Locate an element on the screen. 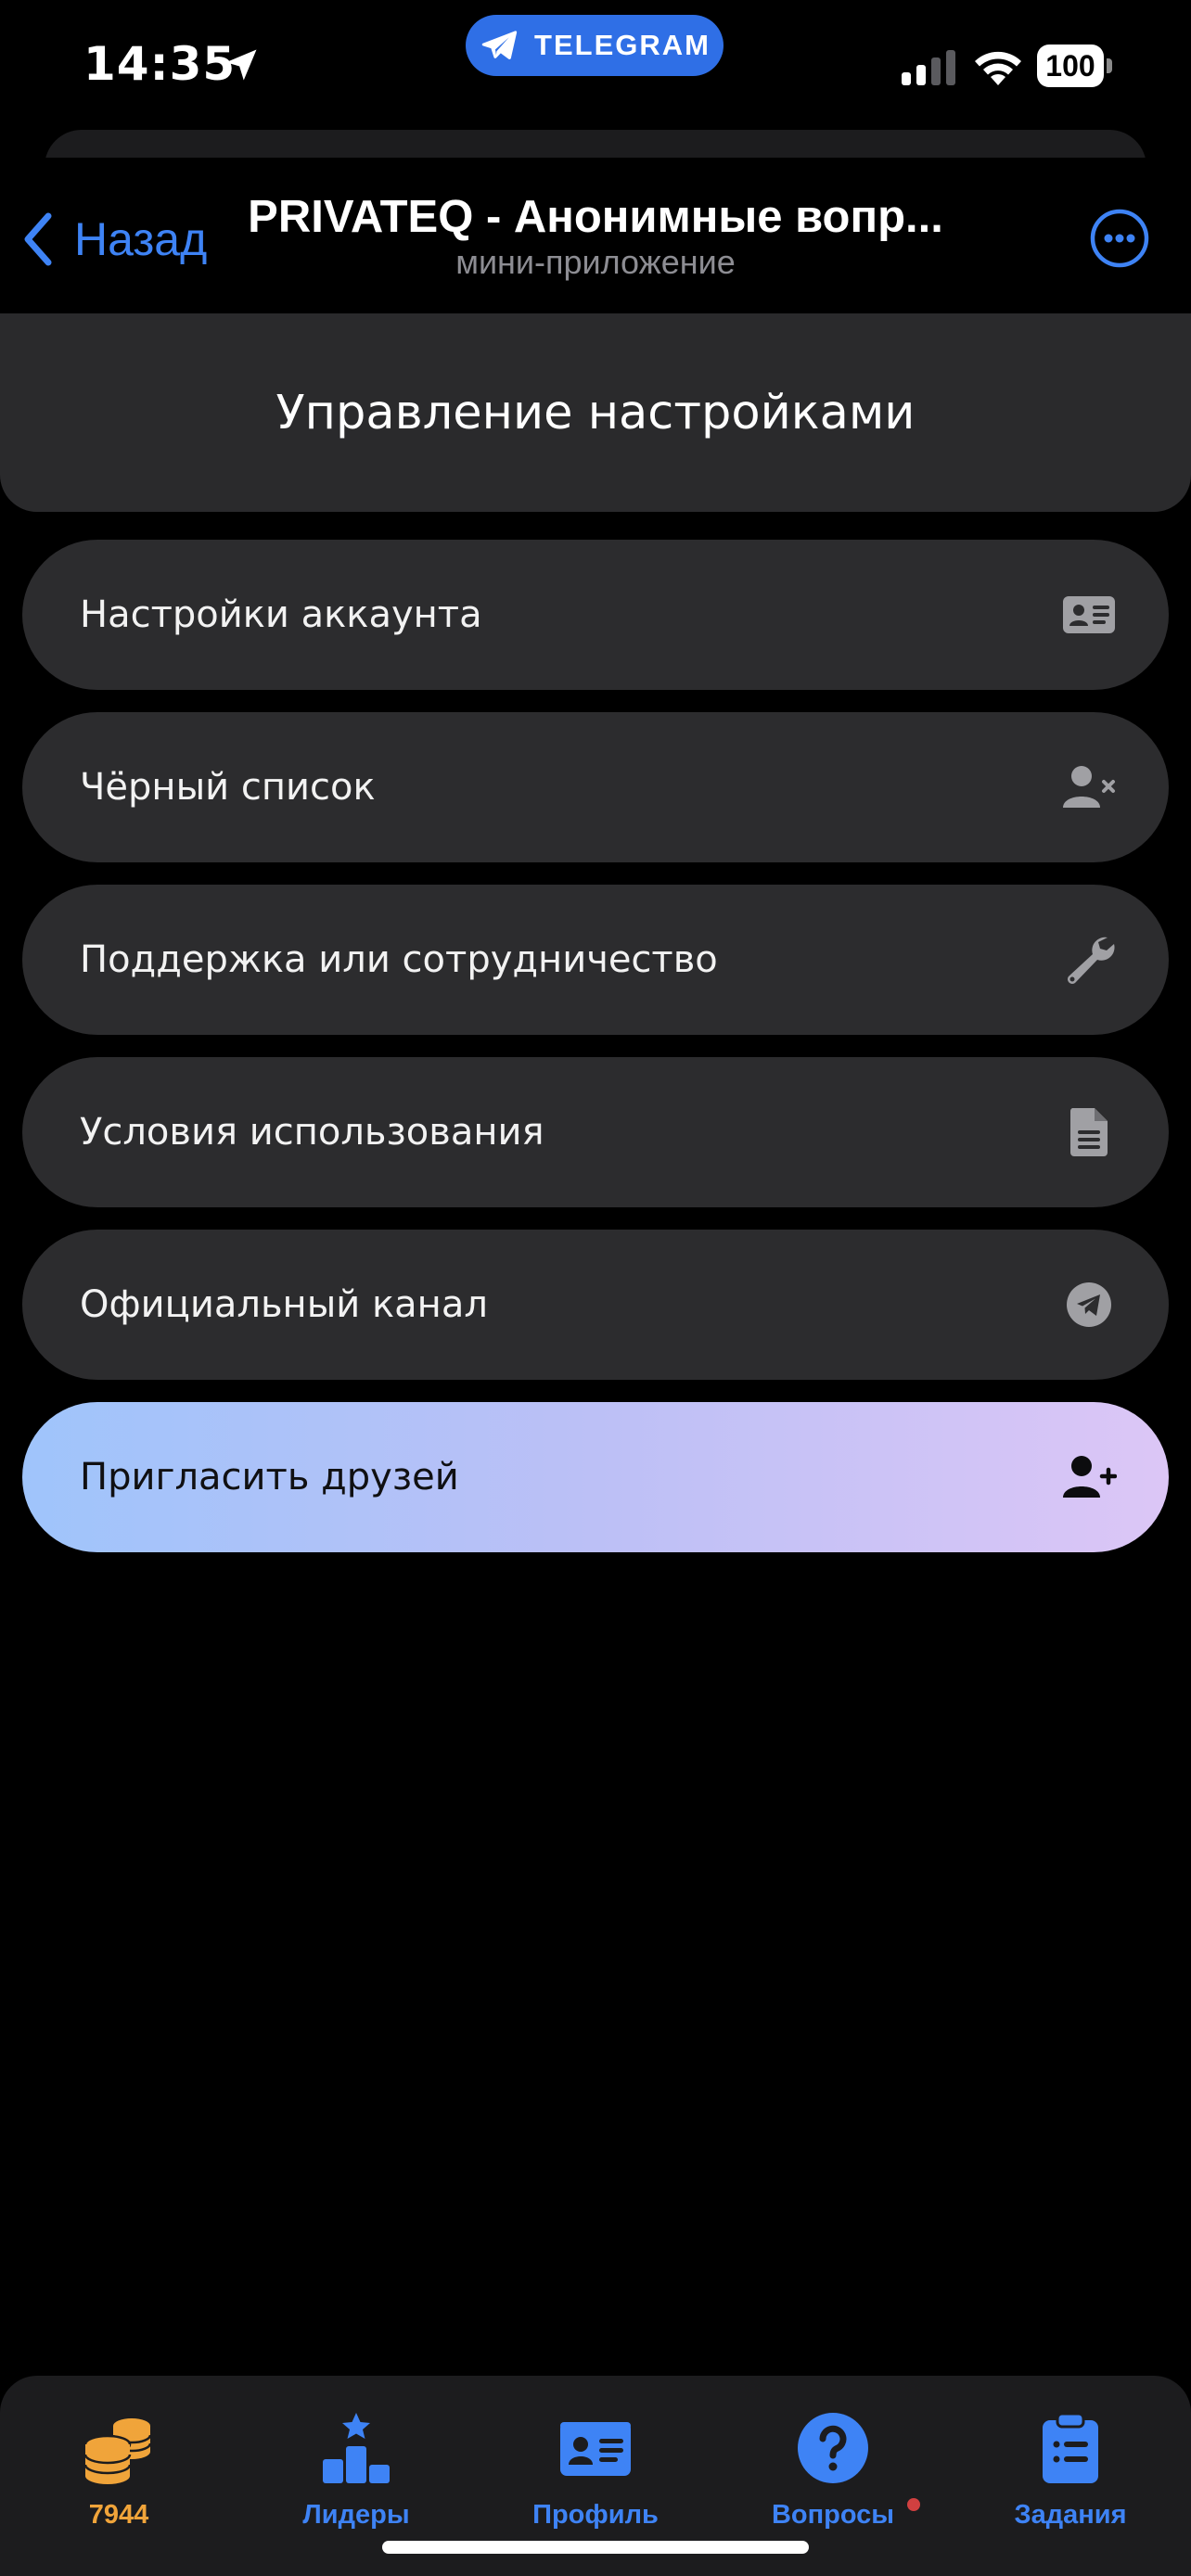 This screenshot has width=1191, height=2576. location-arrow-icon is located at coordinates (241, 65).